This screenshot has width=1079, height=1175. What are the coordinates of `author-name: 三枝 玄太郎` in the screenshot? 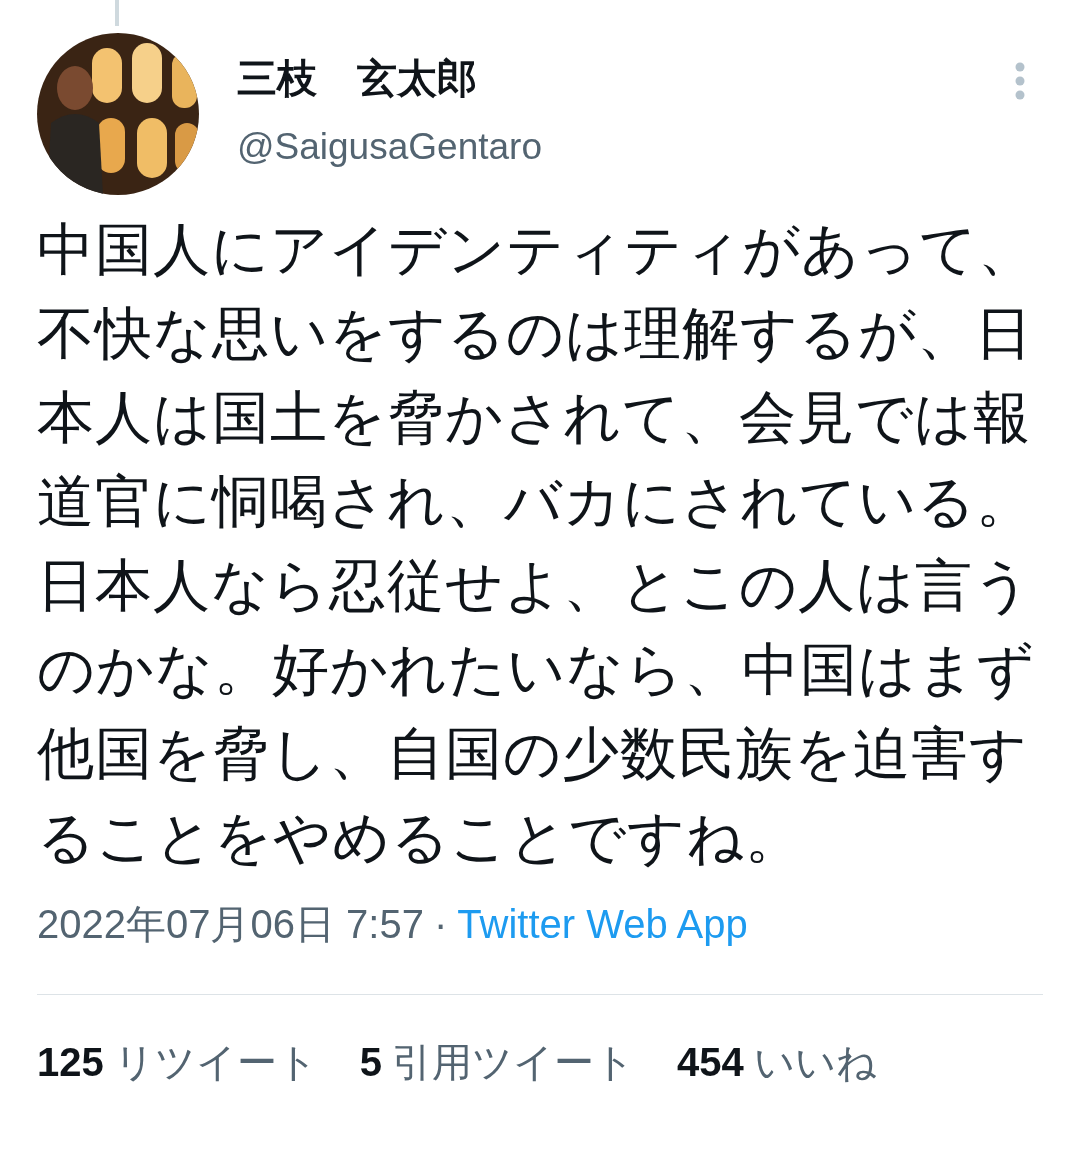 It's located at (625, 78).